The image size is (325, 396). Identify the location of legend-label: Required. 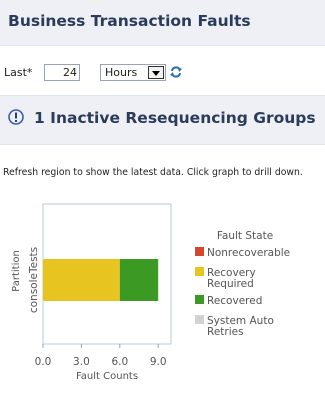
(230, 284).